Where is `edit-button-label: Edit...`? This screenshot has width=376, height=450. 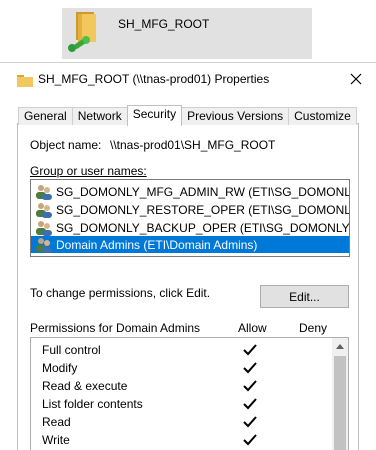 edit-button-label: Edit... is located at coordinates (304, 296).